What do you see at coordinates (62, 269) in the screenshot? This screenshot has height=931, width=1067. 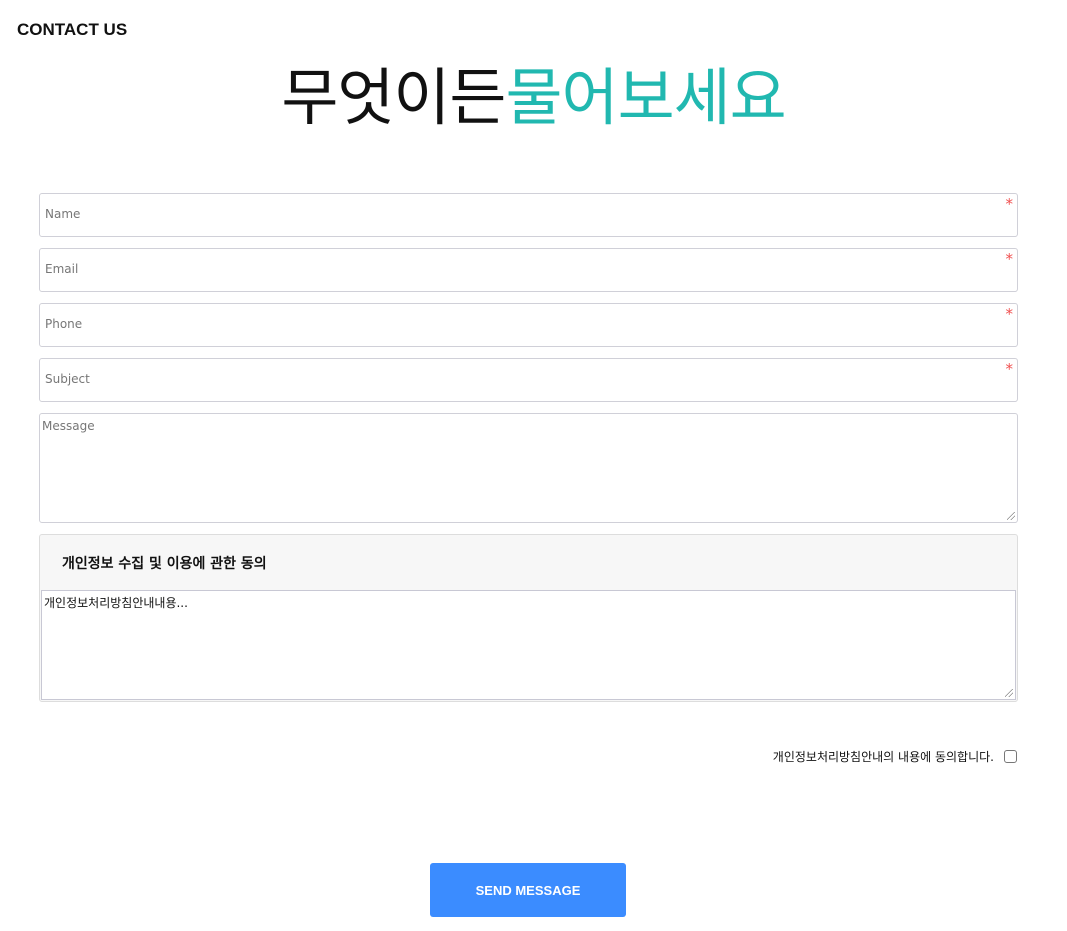 I see `email-placeholder: Email` at bounding box center [62, 269].